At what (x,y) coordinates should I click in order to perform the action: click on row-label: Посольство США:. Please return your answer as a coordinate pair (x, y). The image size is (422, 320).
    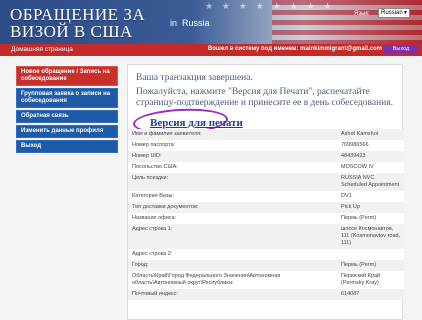
    Looking at the image, I should click on (233, 167).